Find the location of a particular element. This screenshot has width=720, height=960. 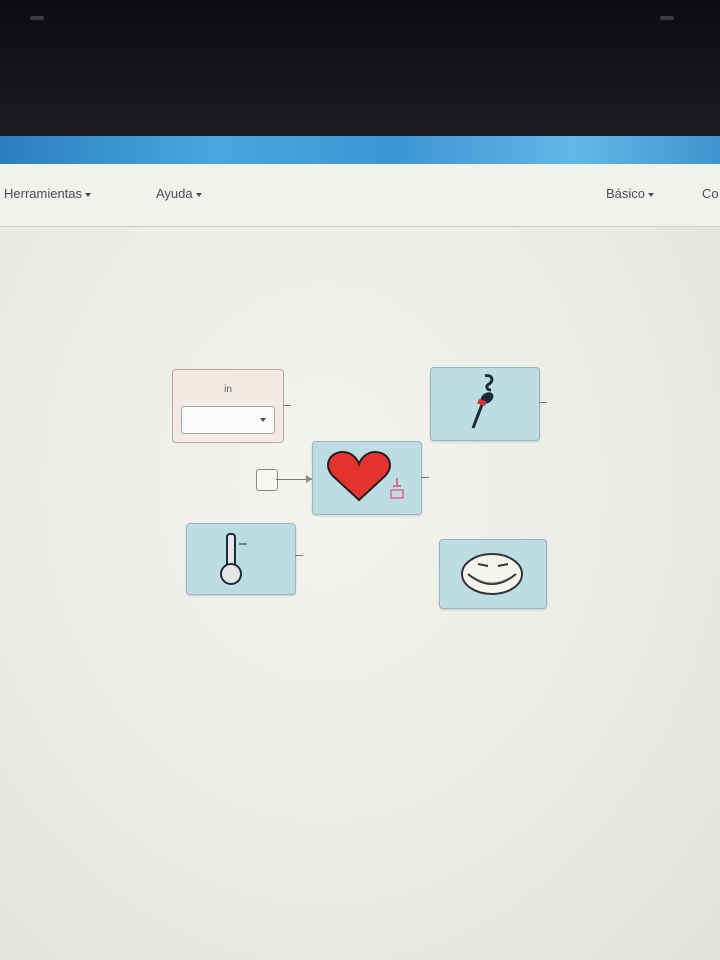

input-block: in is located at coordinates (228, 406).